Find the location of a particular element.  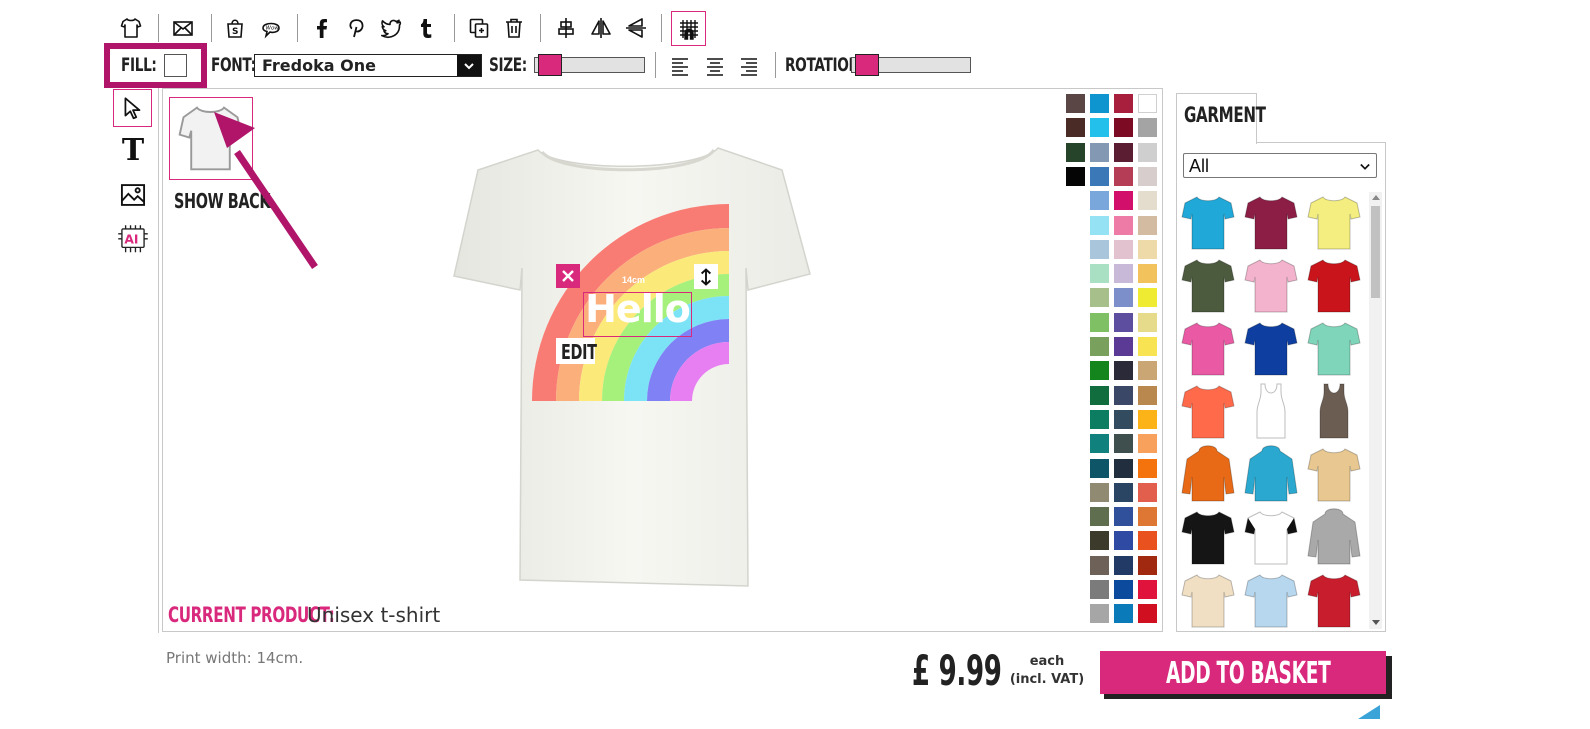

pinterest-icon is located at coordinates (356, 28).